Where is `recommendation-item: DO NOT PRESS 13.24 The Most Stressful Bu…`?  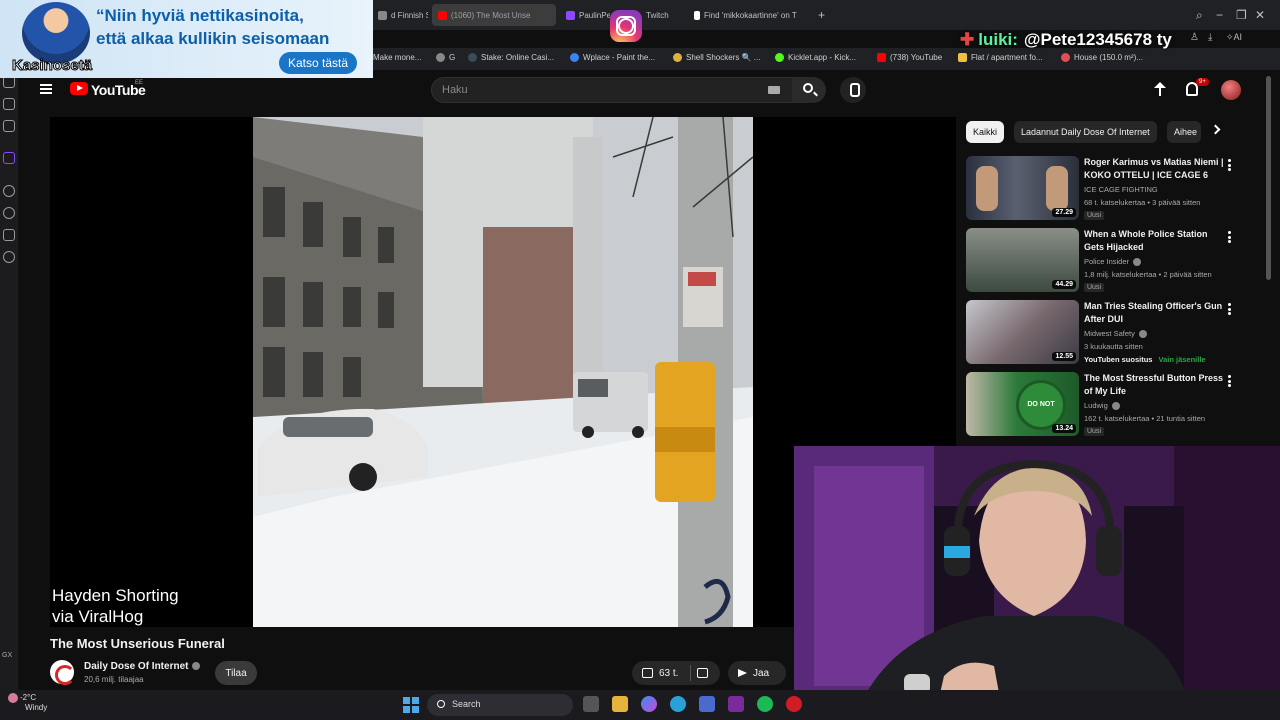
recommendation-item: DO NOT PRESS 13.24 The Most Stressful Bu… is located at coordinates (1101, 405).